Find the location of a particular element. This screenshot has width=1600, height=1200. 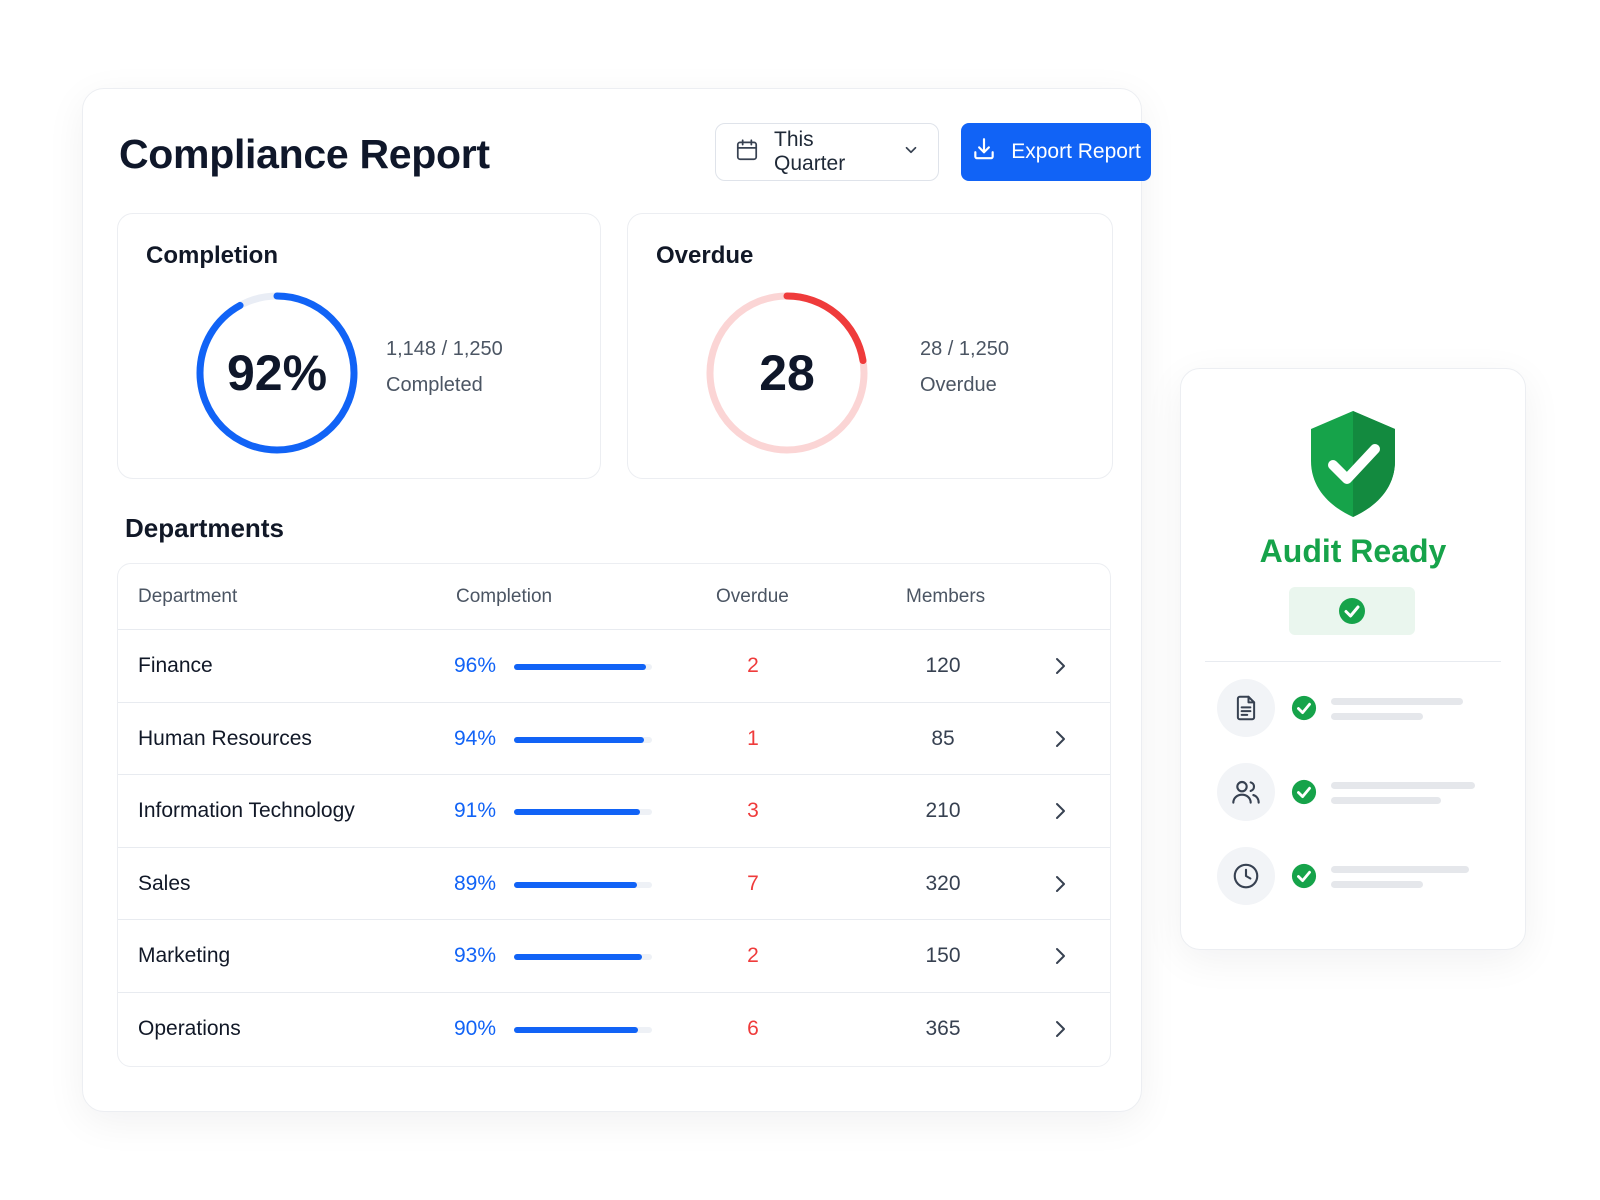

completion-caption: Completed is located at coordinates (434, 385).